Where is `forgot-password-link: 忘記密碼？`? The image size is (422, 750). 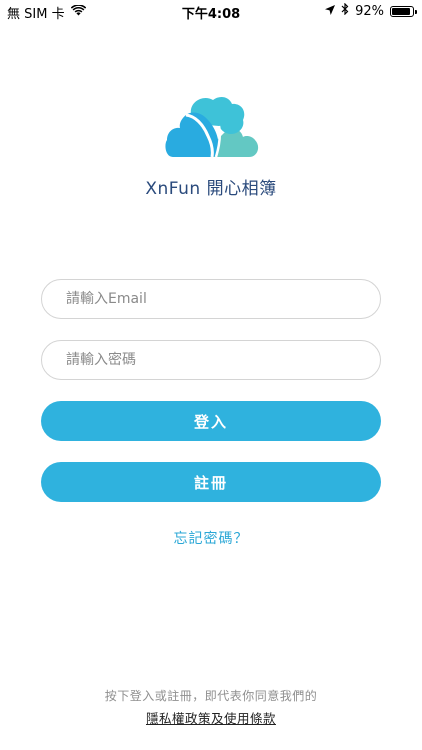 forgot-password-link: 忘記密碼？ is located at coordinates (211, 538).